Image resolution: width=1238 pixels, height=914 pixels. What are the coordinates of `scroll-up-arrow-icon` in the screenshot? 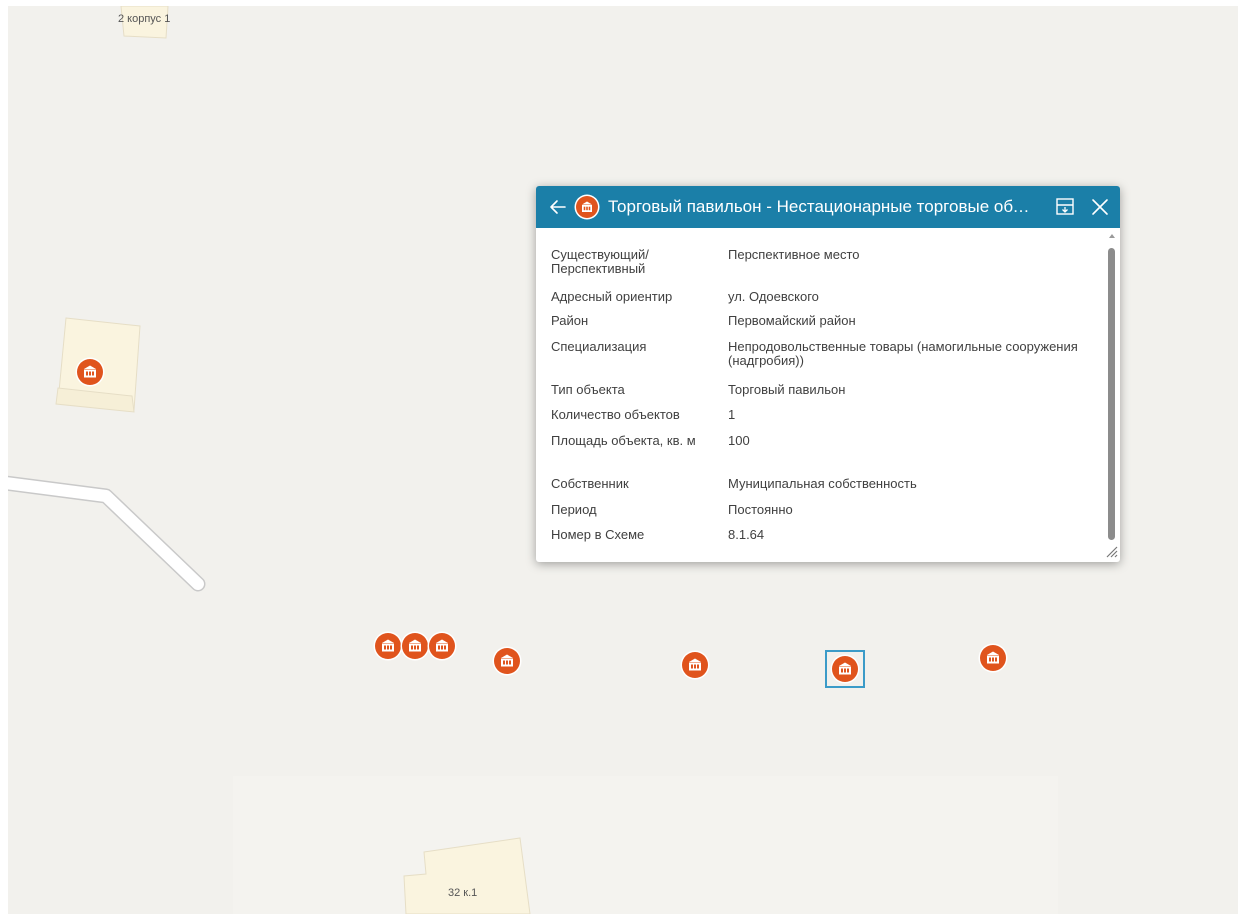 It's located at (1112, 236).